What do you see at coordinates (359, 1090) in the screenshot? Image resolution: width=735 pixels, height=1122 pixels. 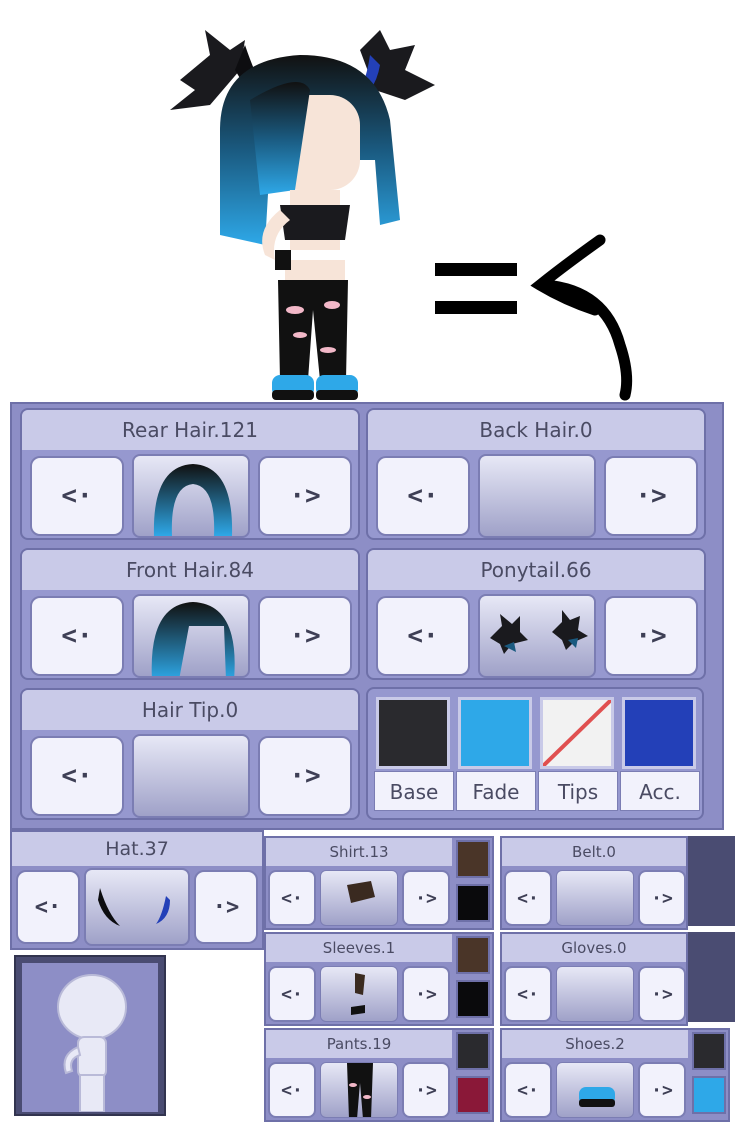 I see `pants-preview` at bounding box center [359, 1090].